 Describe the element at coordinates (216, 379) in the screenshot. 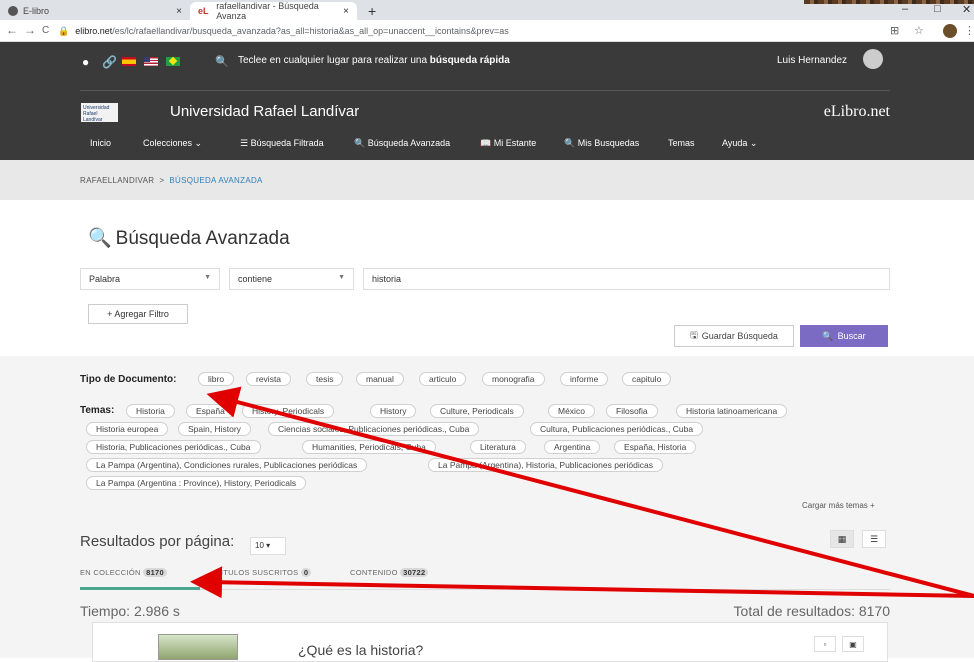

I see `doc-type-chip: libro` at that location.